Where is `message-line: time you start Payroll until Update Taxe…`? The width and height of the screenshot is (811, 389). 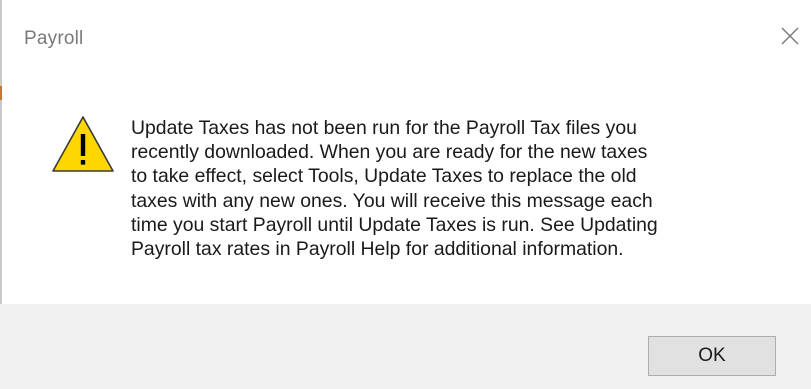 message-line: time you start Payroll until Update Taxe… is located at coordinates (394, 224).